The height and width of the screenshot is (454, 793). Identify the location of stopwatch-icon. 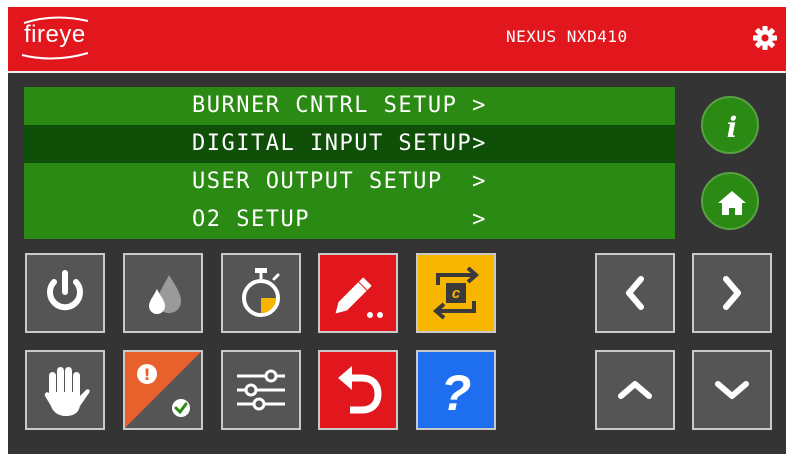
(261, 292).